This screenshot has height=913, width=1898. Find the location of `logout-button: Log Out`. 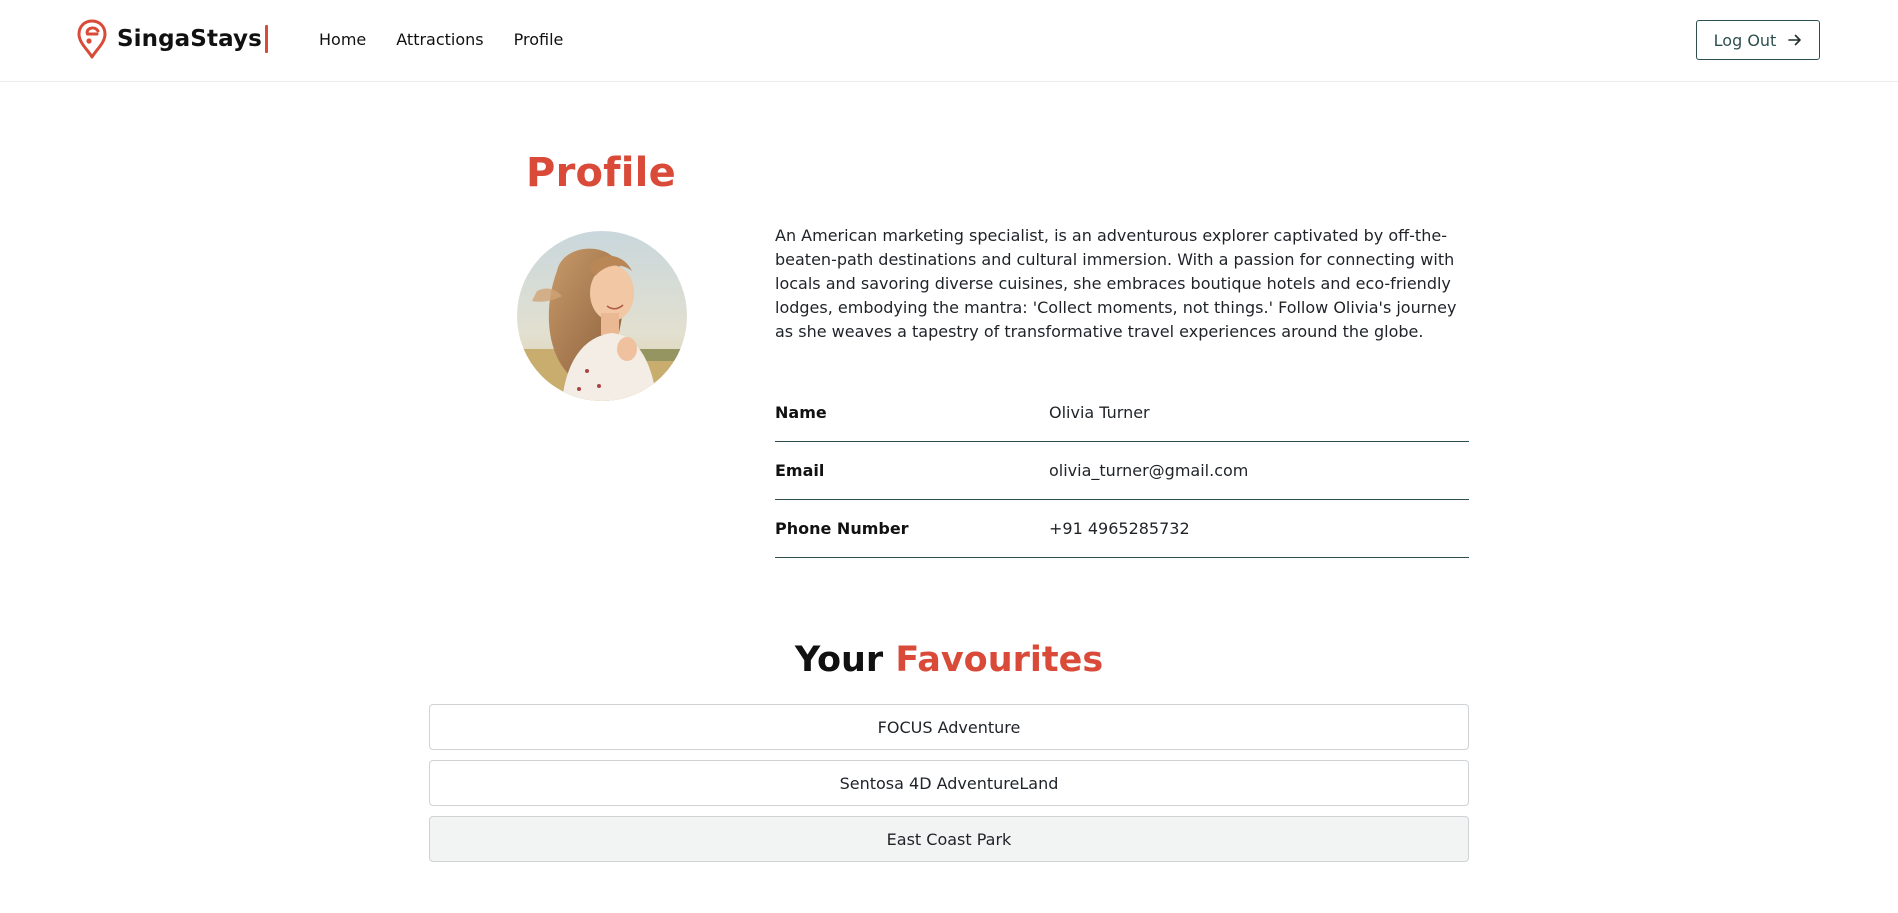

logout-button: Log Out is located at coordinates (1758, 40).